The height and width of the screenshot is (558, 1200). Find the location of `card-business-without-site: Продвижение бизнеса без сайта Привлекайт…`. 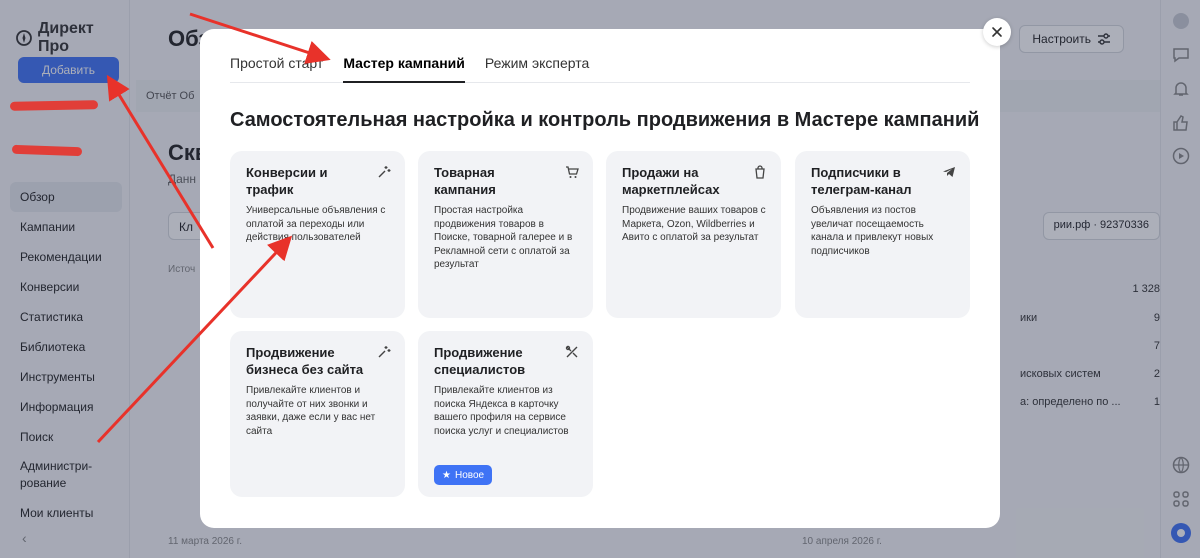

card-business-without-site: Продвижение бизнеса без сайта Привлекайт… is located at coordinates (317, 414).